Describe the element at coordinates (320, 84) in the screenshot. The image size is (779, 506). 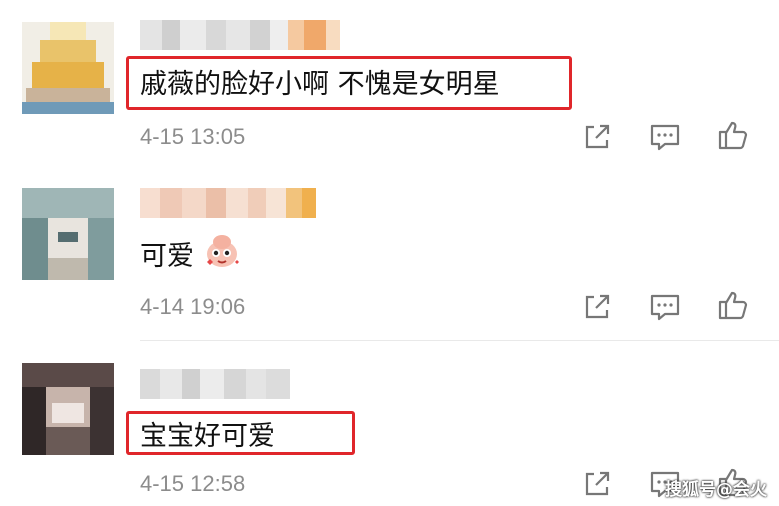
I see `comment-text: 戚薇的脸好小啊 不愧是女明星` at that location.